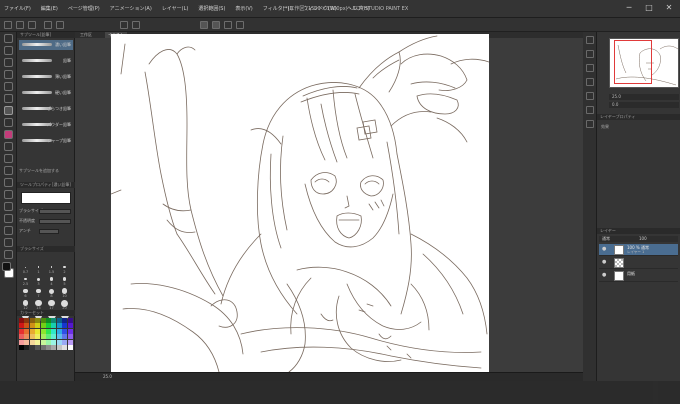 The width and height of the screenshot is (680, 404). I want to click on transform-icon, so click(136, 25).